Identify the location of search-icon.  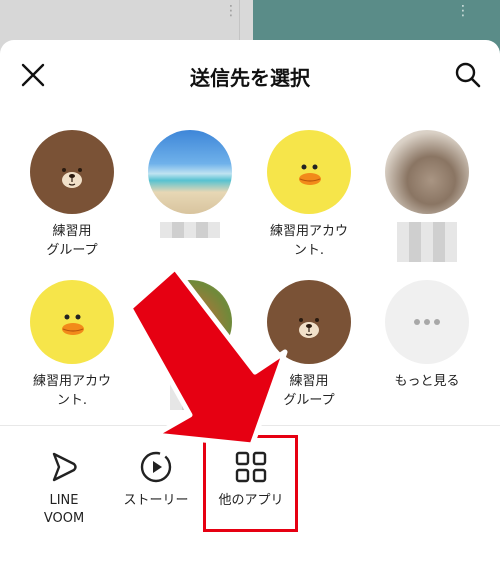
(468, 75).